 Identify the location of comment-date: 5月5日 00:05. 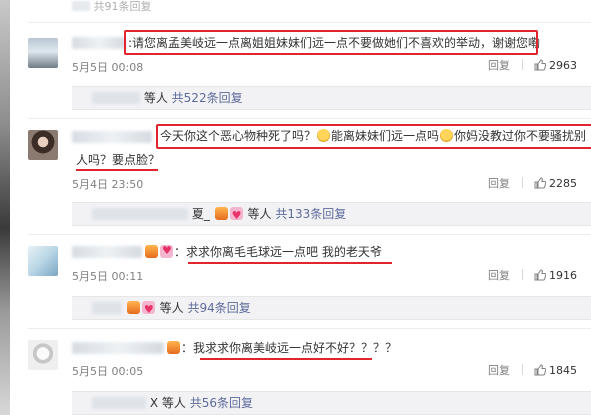
(108, 371).